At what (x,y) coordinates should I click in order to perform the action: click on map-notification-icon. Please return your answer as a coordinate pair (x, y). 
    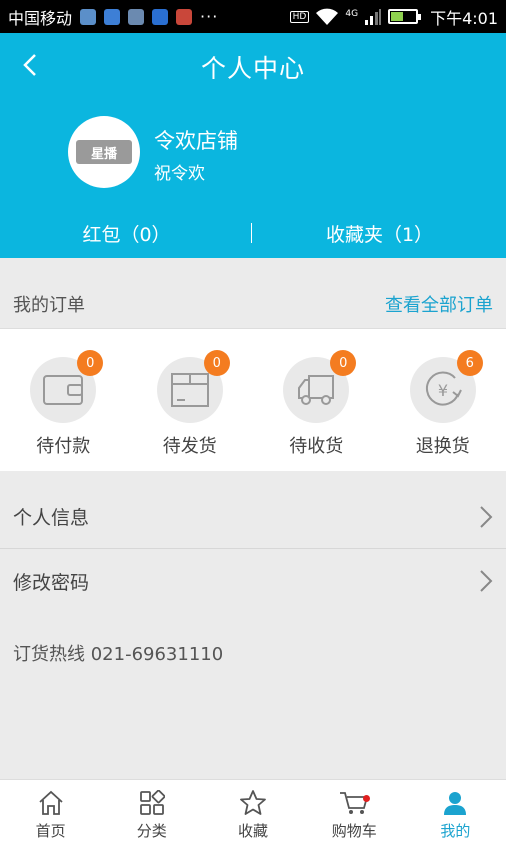
    Looking at the image, I should click on (112, 16).